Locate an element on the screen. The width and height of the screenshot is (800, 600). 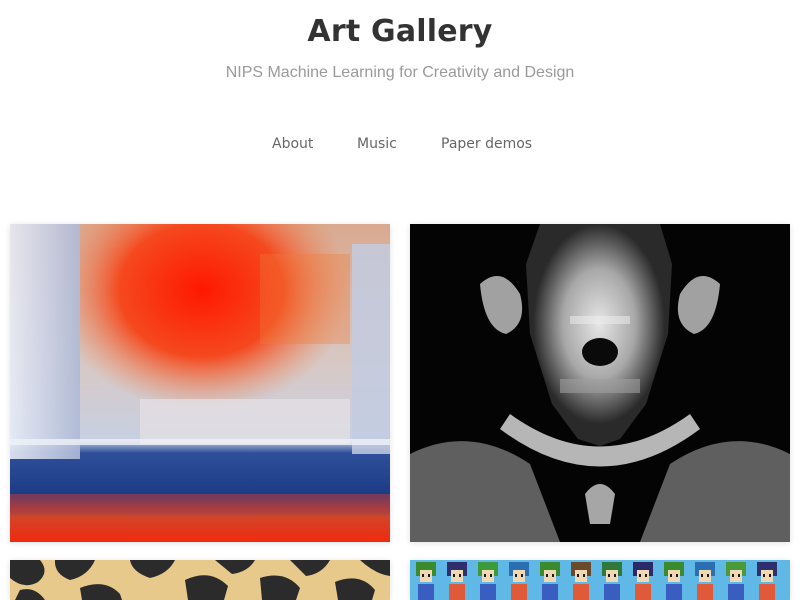
pixel-characters-image is located at coordinates (600, 580).